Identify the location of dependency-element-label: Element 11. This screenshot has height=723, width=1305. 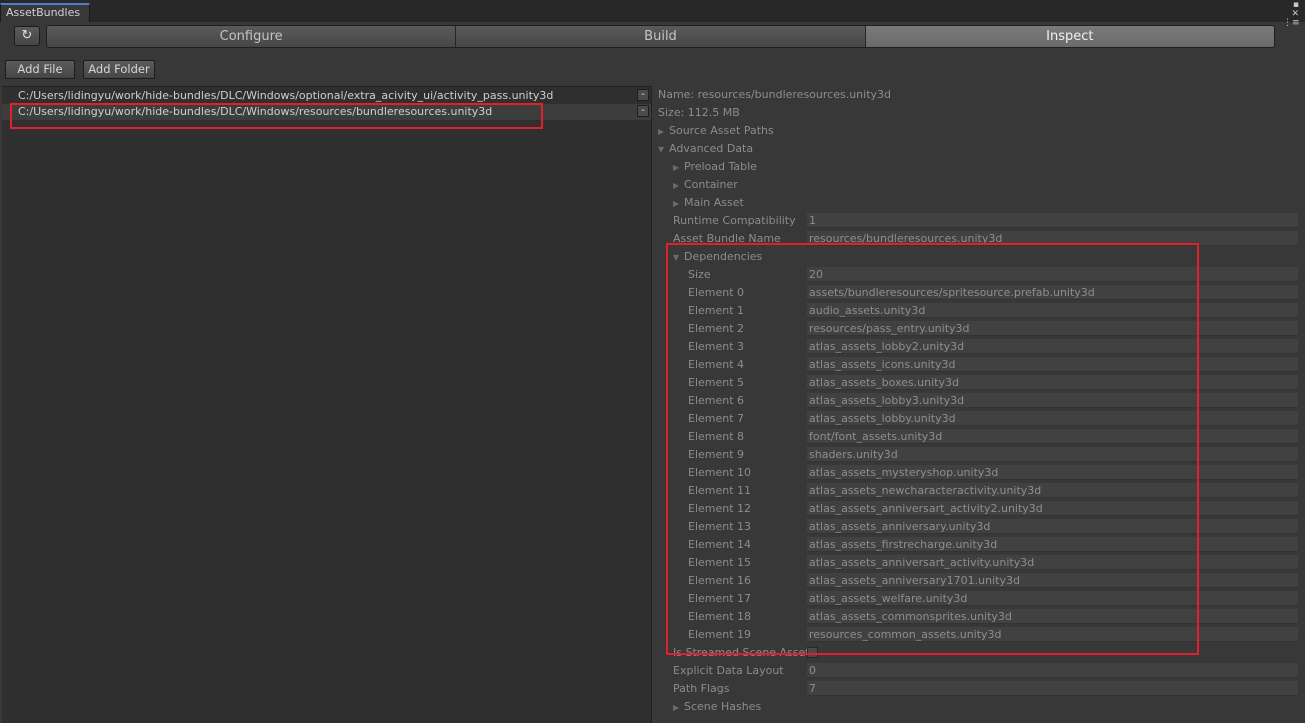
(720, 490).